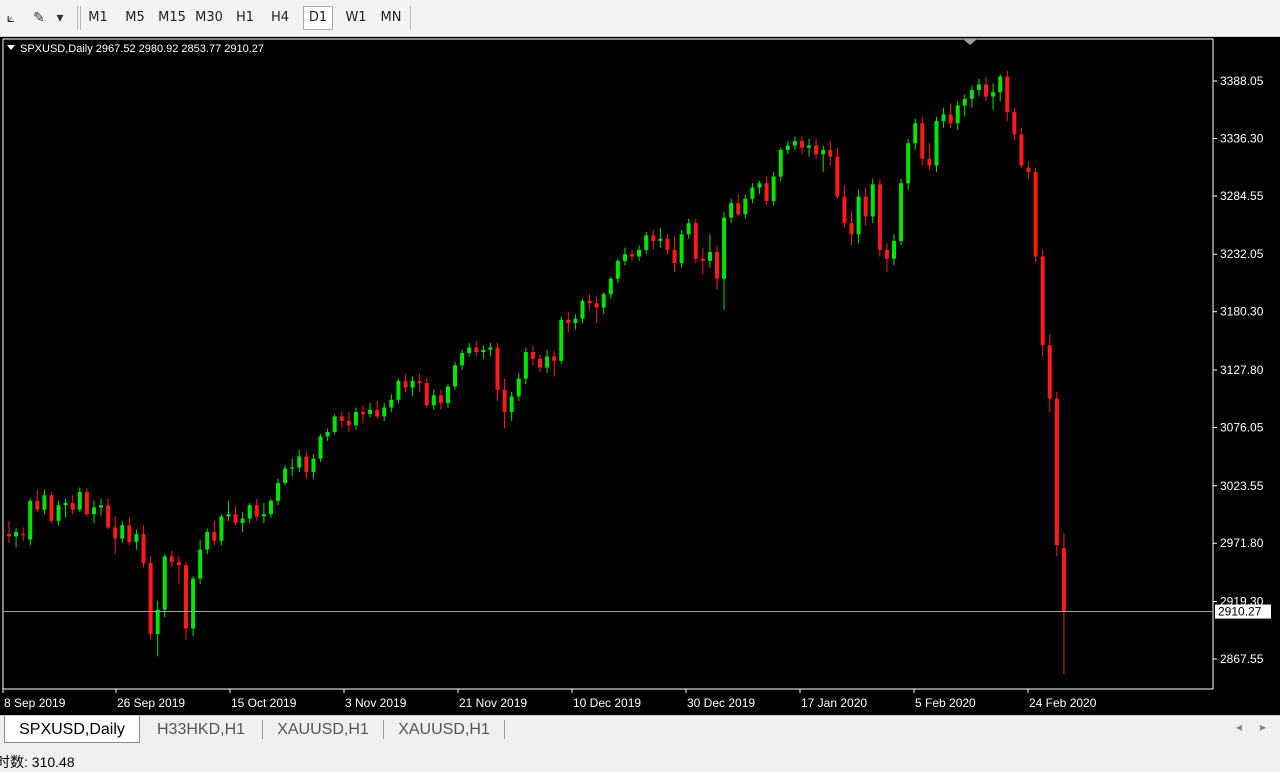  Describe the element at coordinates (201, 729) in the screenshot. I see `tab-h33hkd-h1: H33HKD,H1` at that location.